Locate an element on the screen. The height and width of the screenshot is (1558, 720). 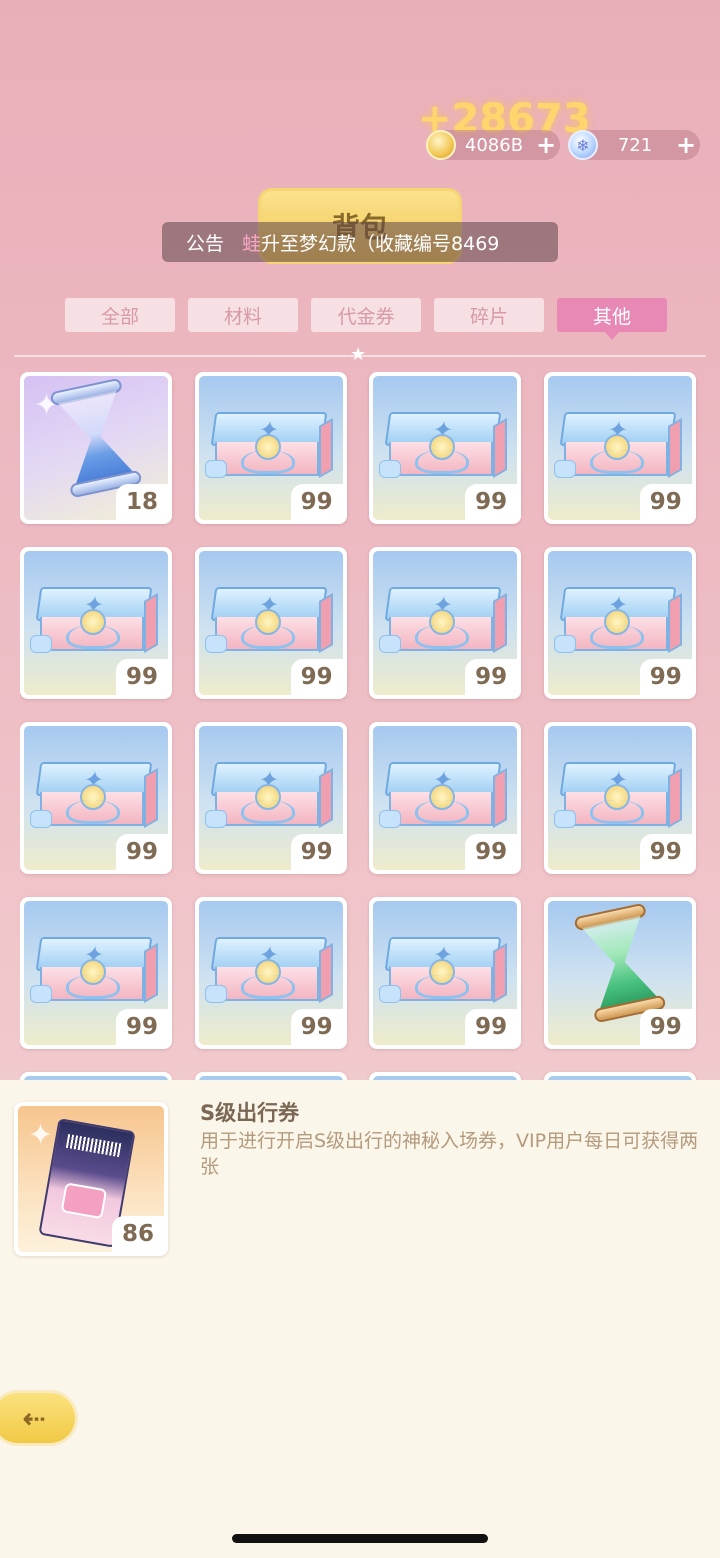
item-count: 18 is located at coordinates (141, 502).